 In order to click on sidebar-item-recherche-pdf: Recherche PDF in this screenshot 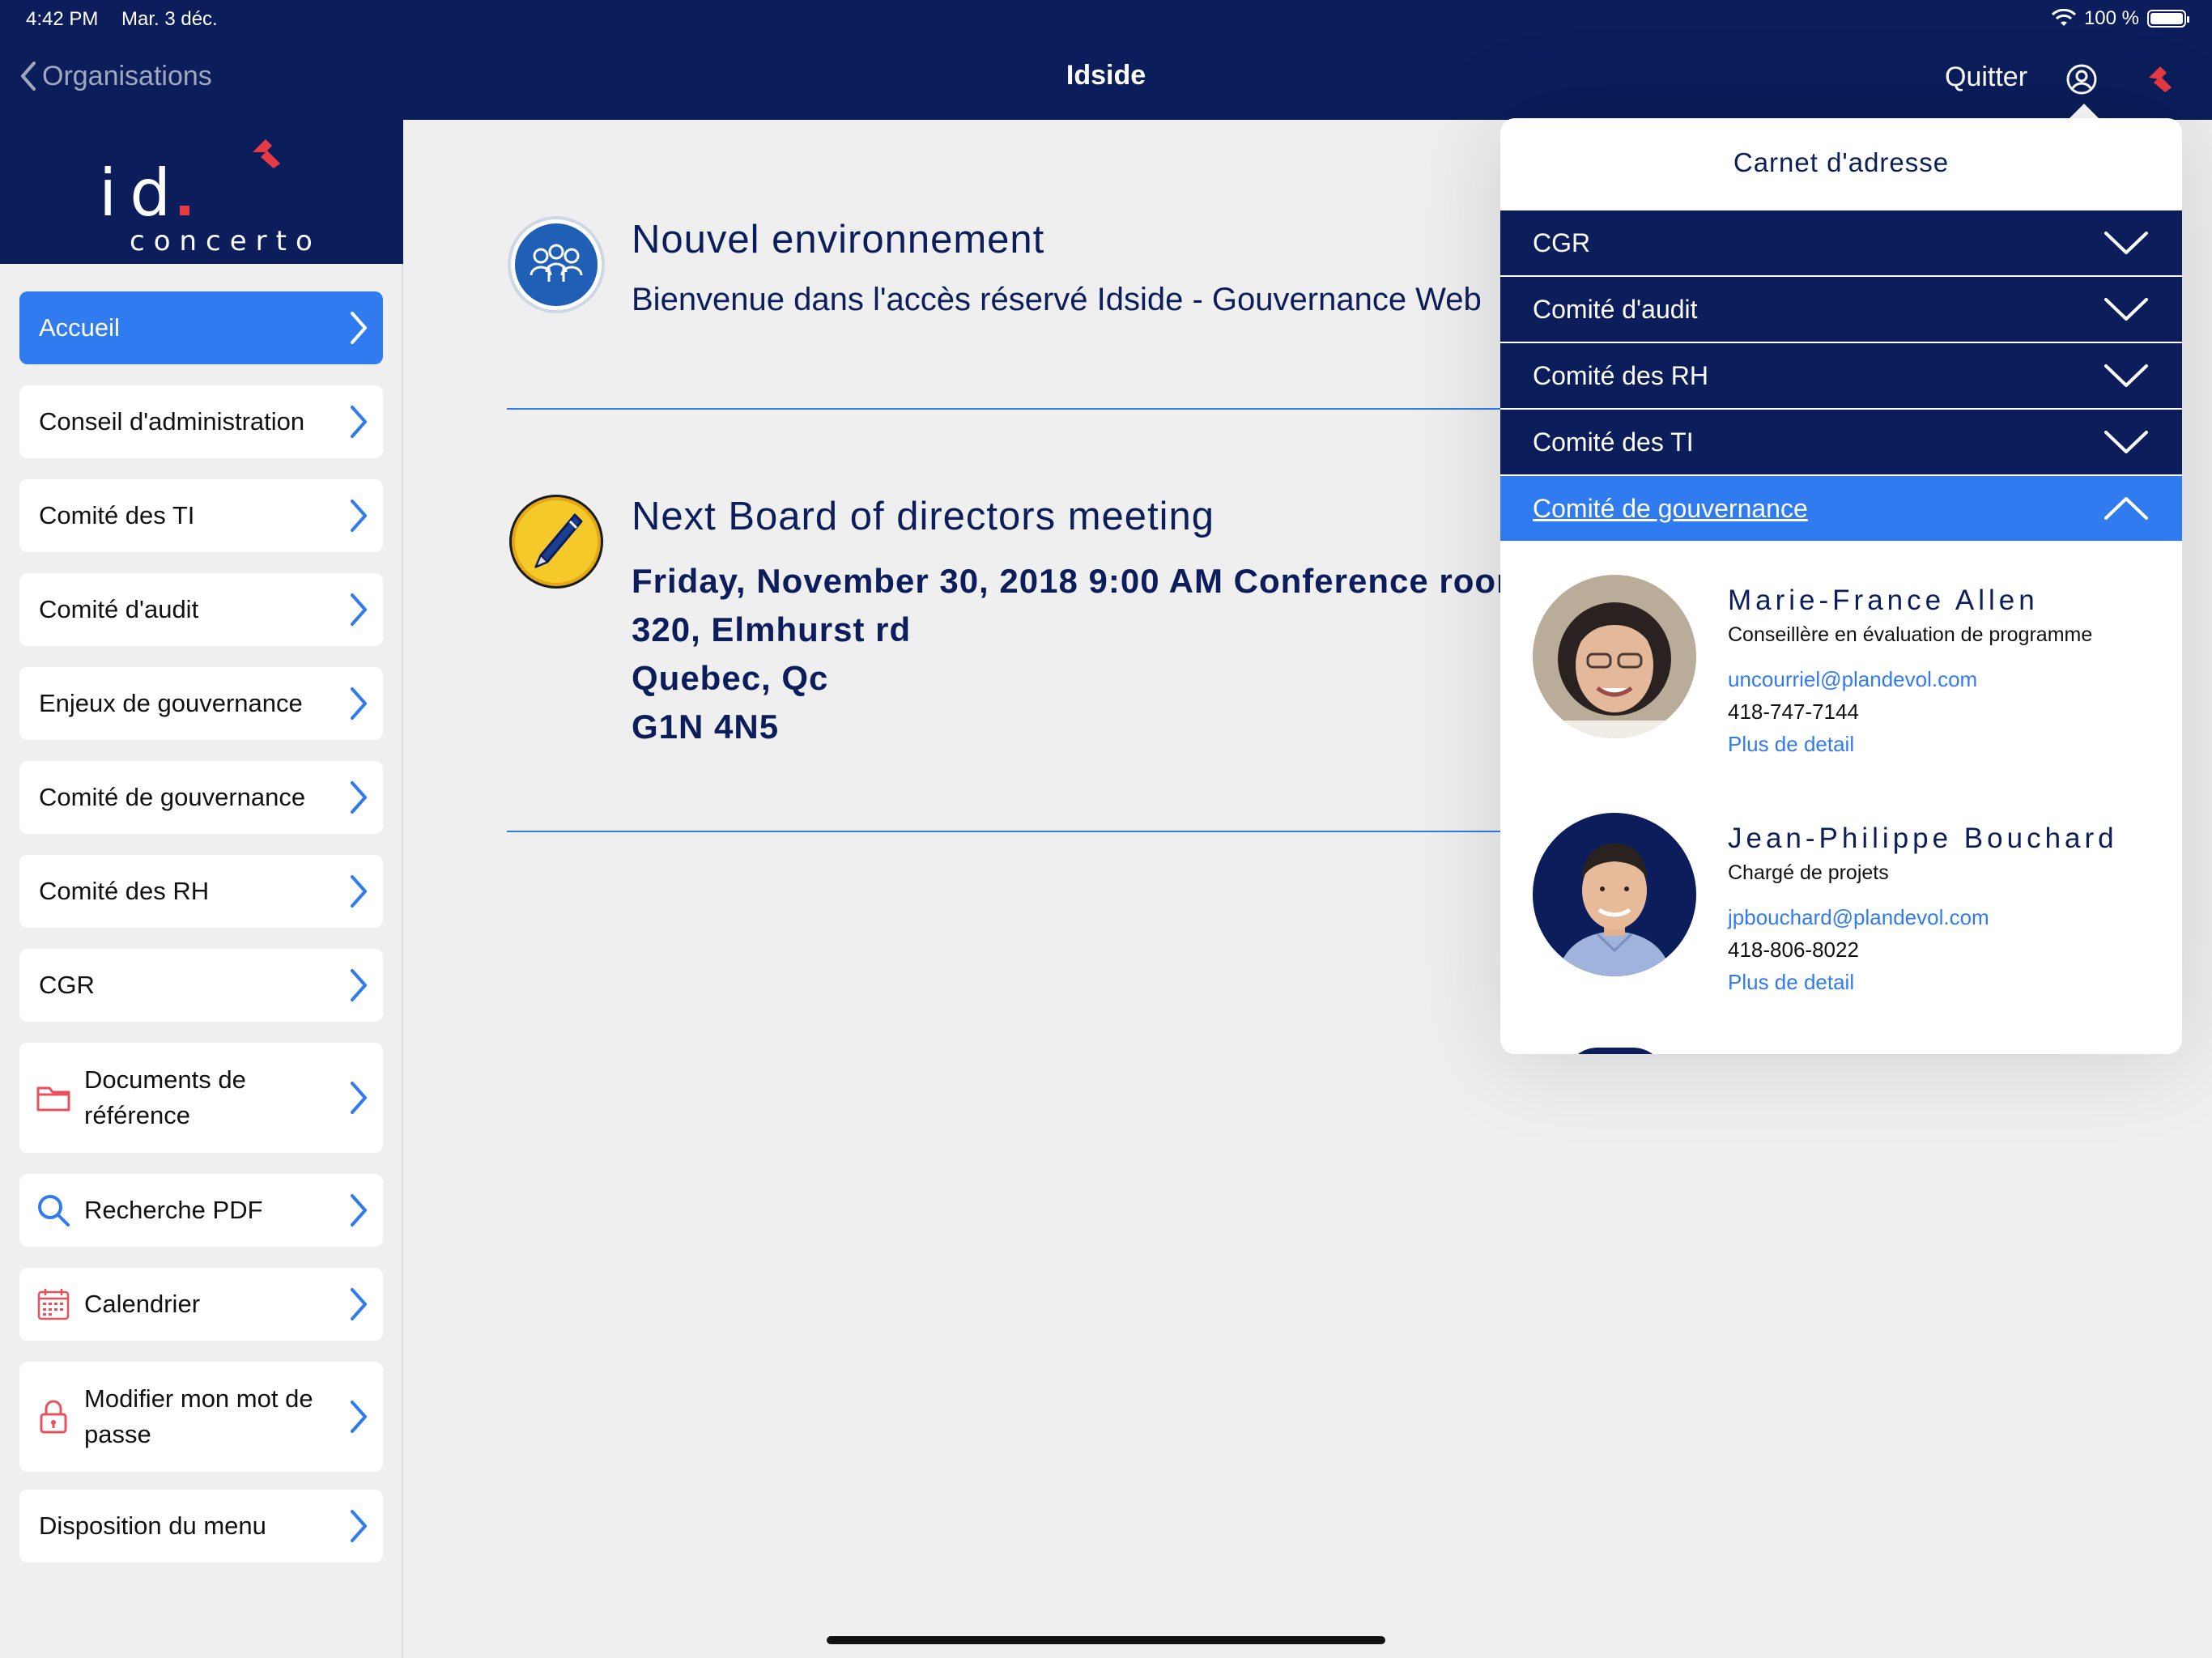, I will do `click(201, 1210)`.